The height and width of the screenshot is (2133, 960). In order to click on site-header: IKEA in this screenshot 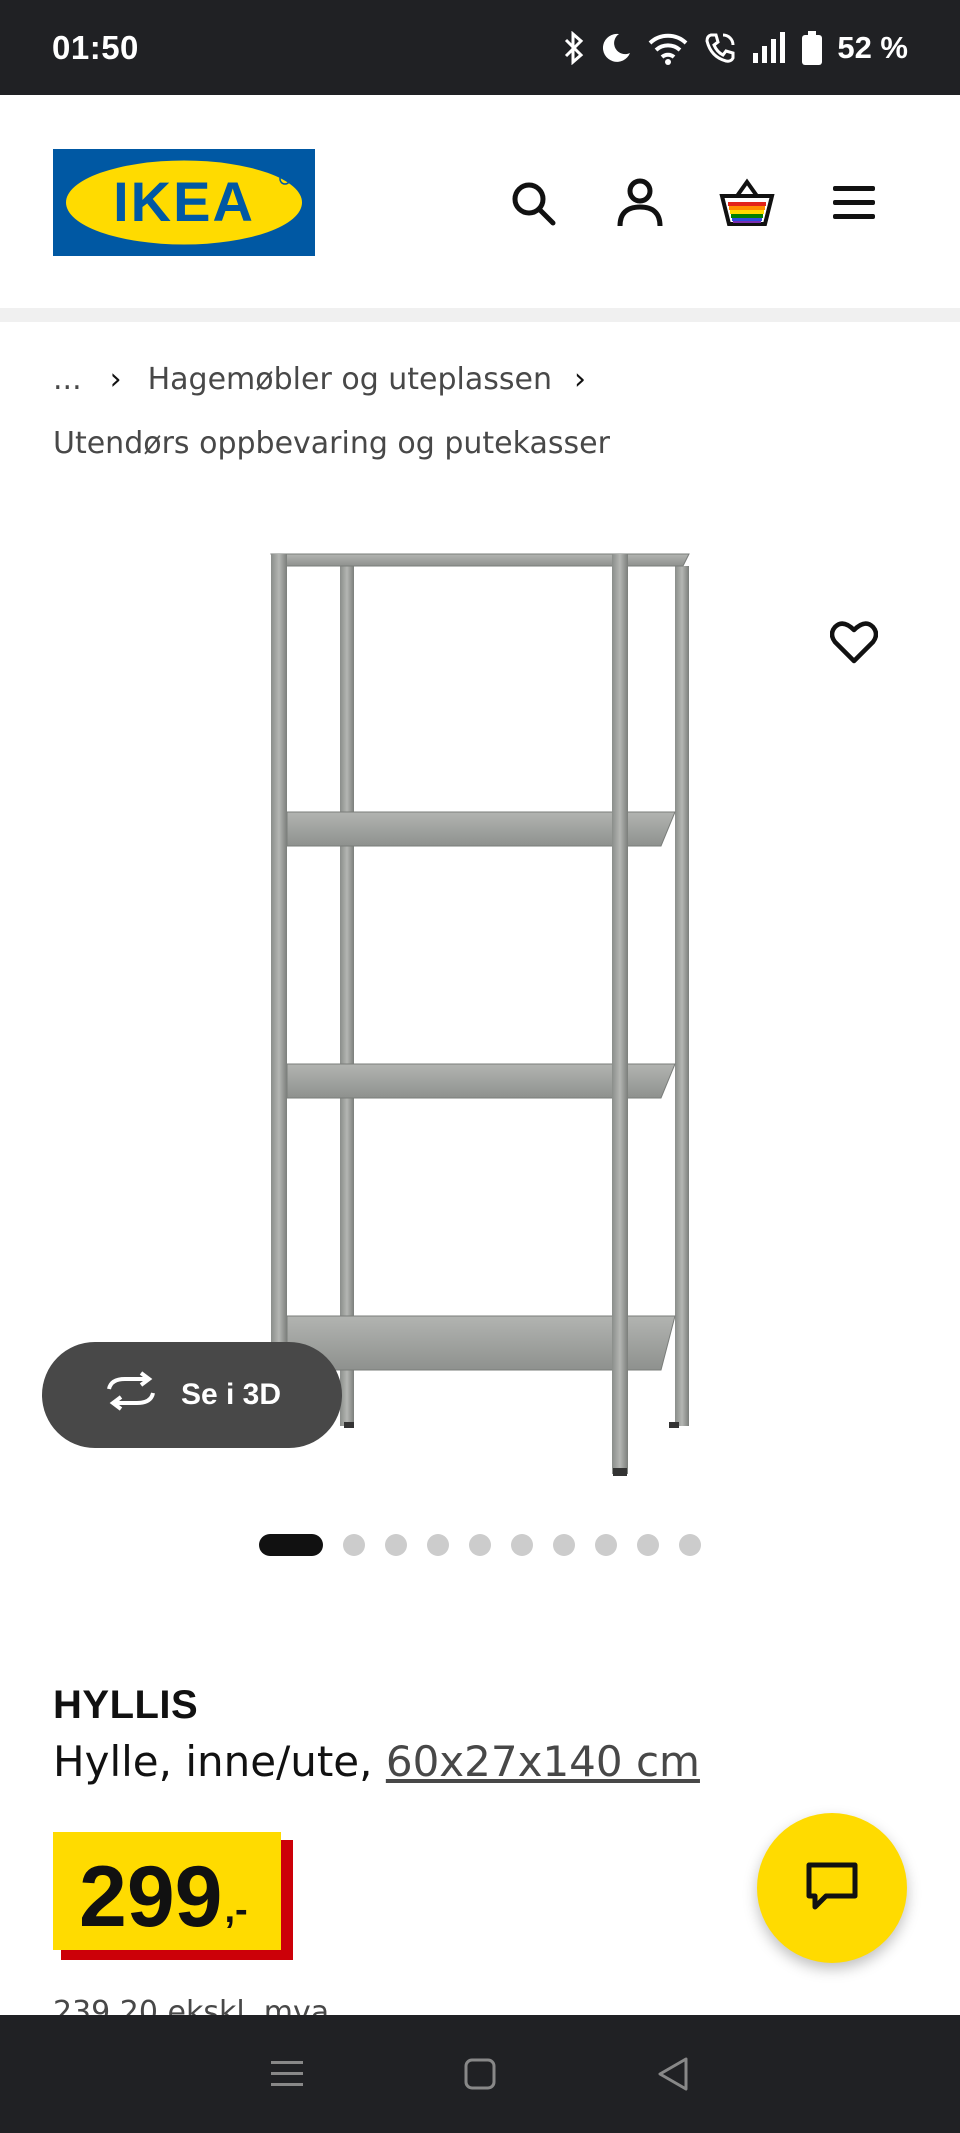, I will do `click(480, 201)`.